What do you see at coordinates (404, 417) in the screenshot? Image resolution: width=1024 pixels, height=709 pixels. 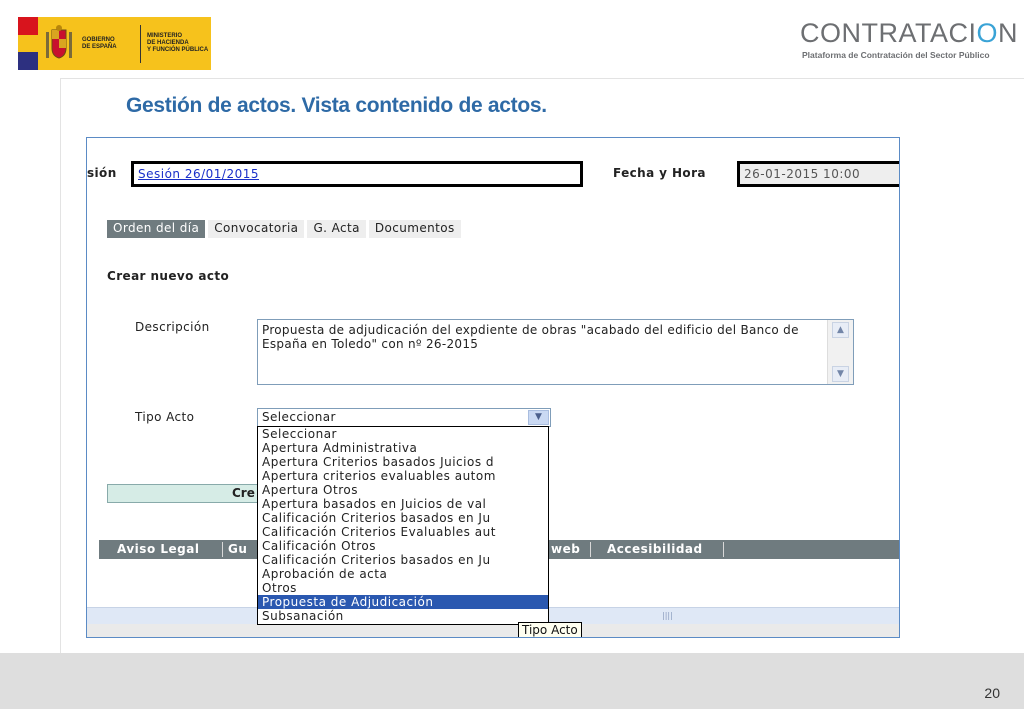 I see `type-select: Seleccionar ▼` at bounding box center [404, 417].